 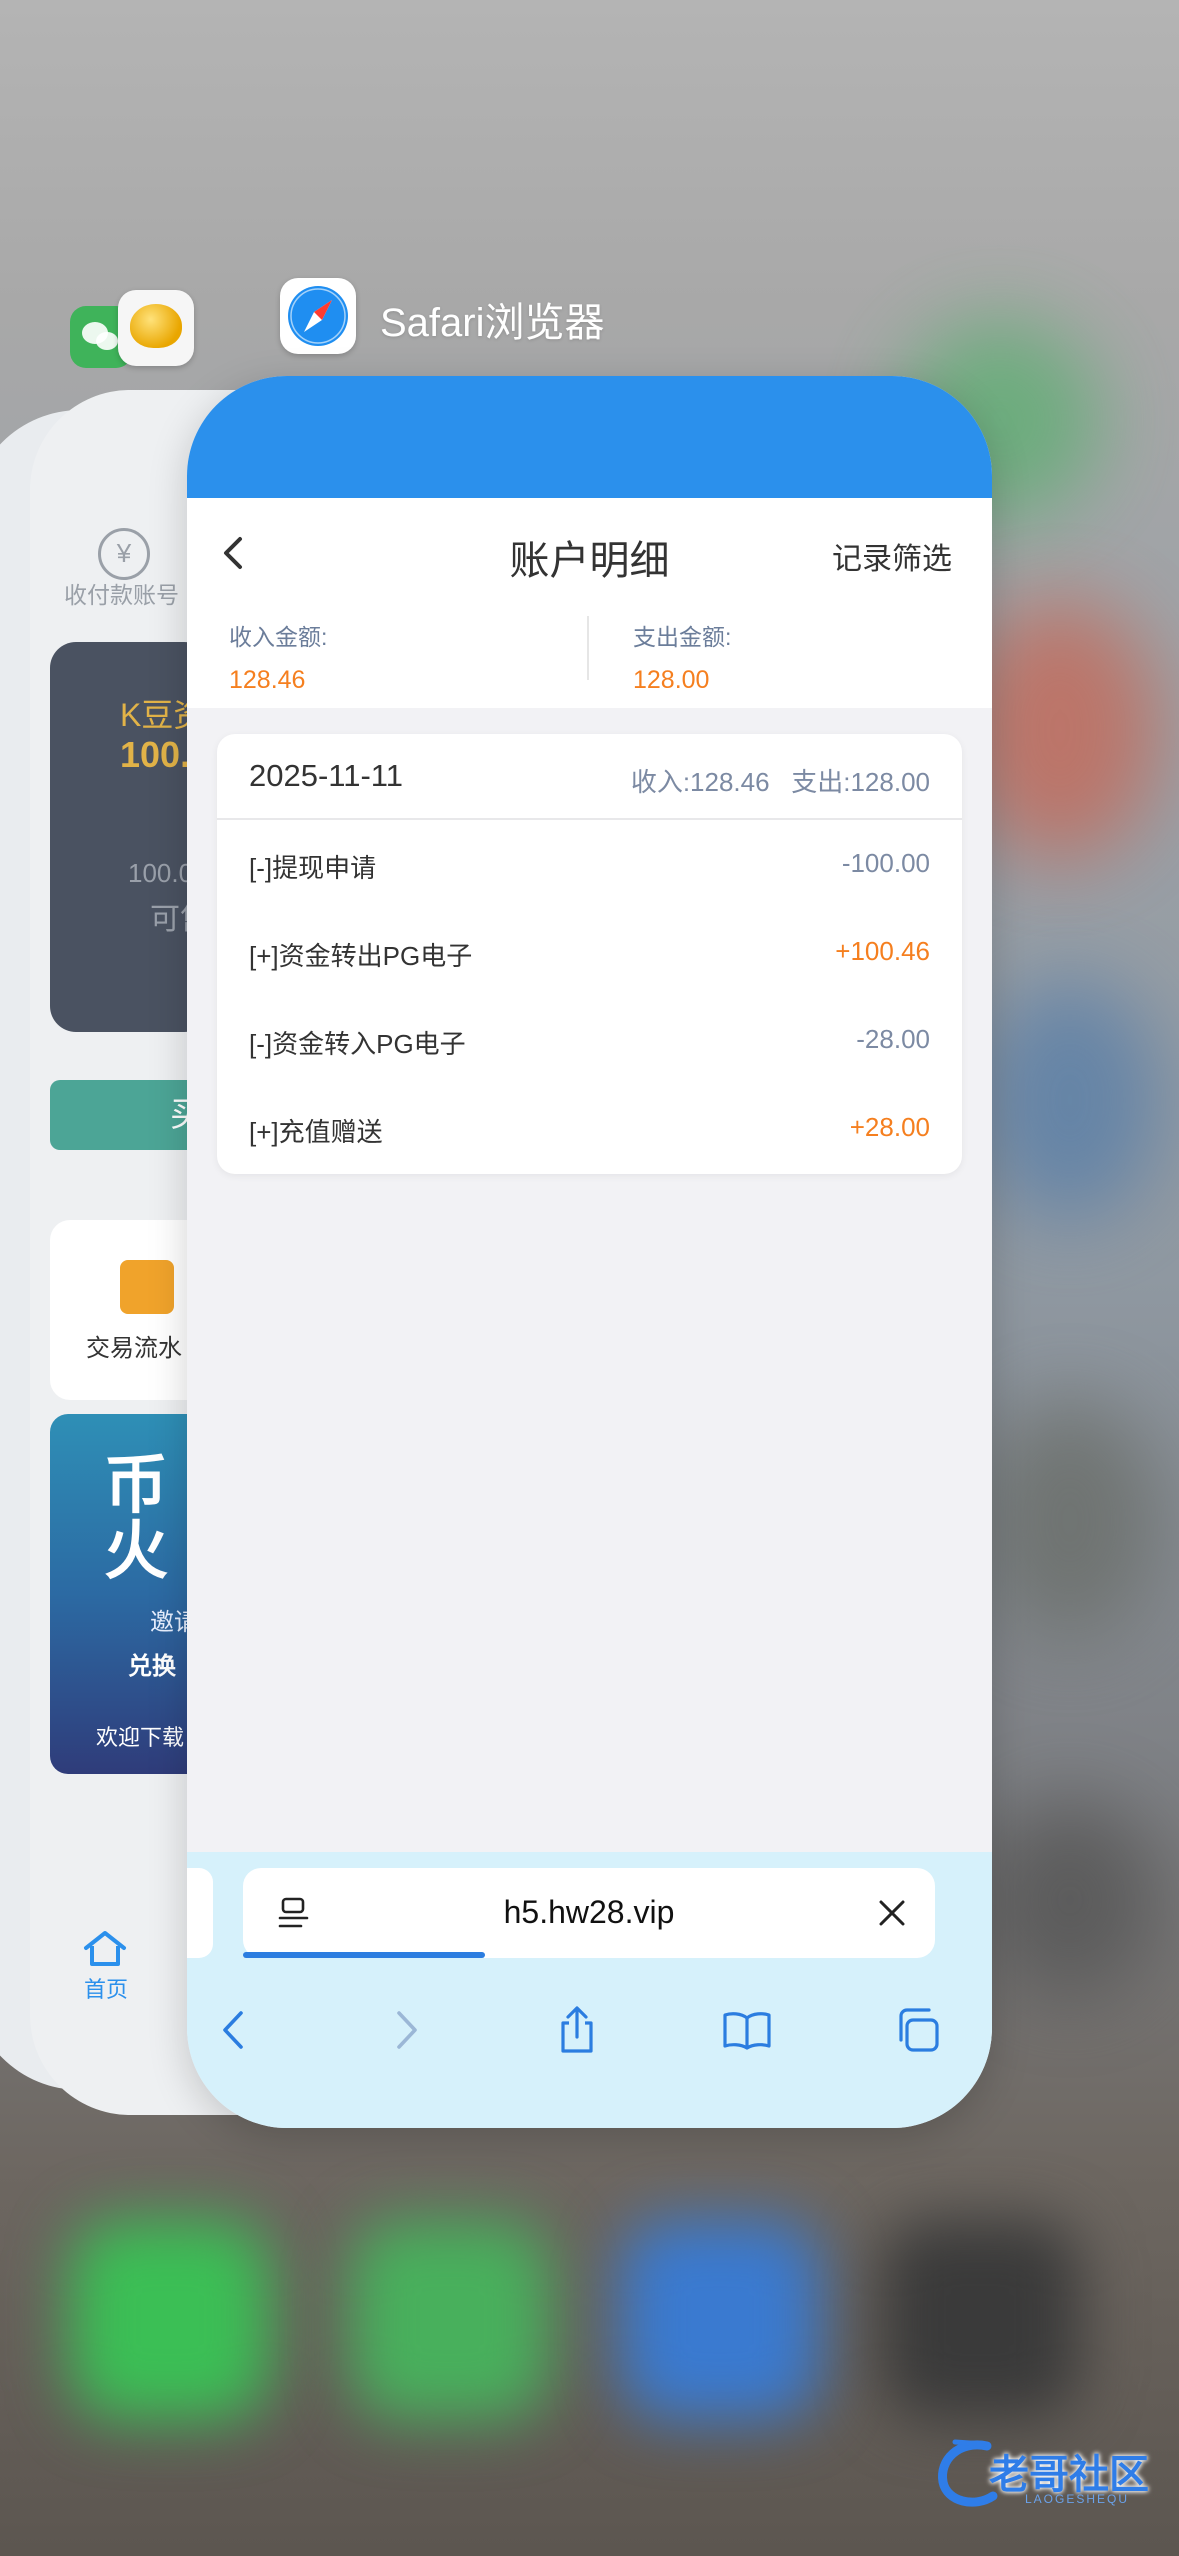 What do you see at coordinates (105, 1949) in the screenshot?
I see `home-icon` at bounding box center [105, 1949].